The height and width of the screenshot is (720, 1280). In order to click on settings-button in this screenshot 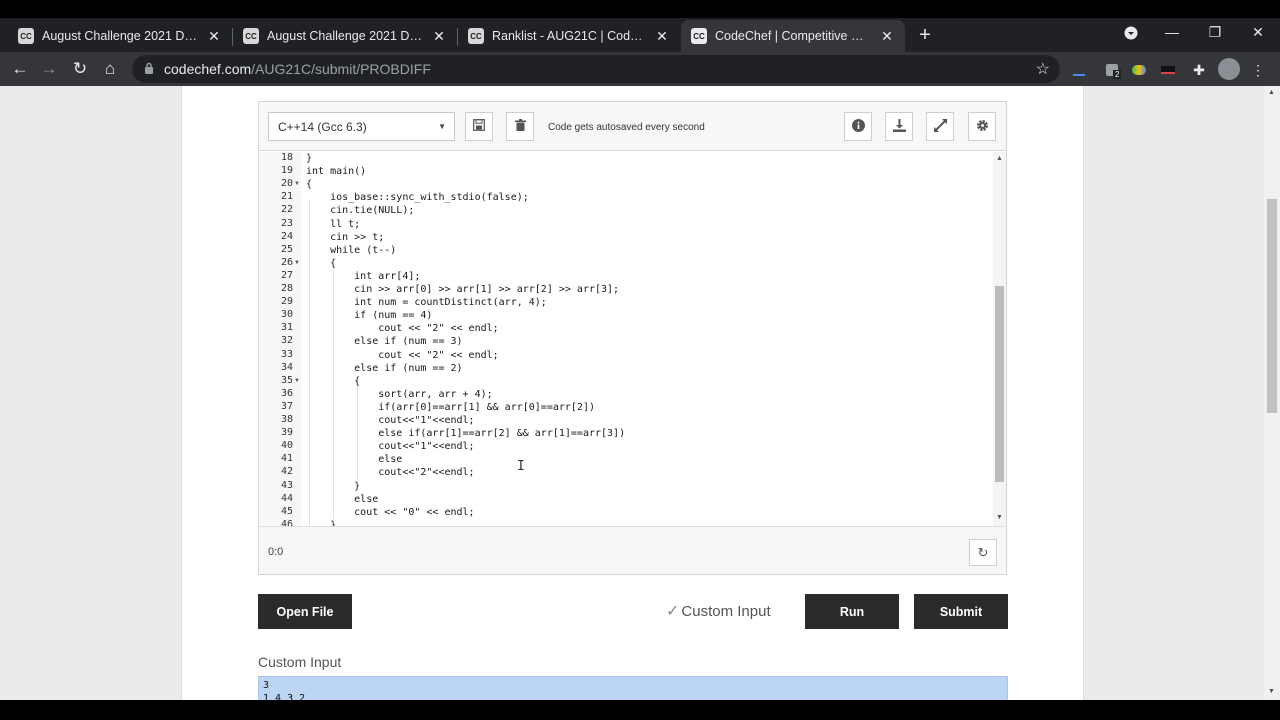, I will do `click(982, 126)`.